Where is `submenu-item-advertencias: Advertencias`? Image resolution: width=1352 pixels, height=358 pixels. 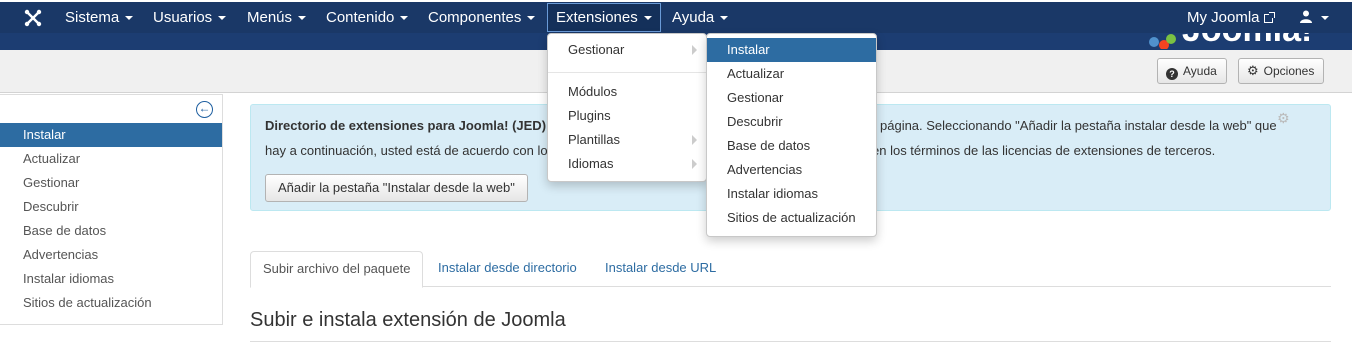
submenu-item-advertencias: Advertencias is located at coordinates (791, 170).